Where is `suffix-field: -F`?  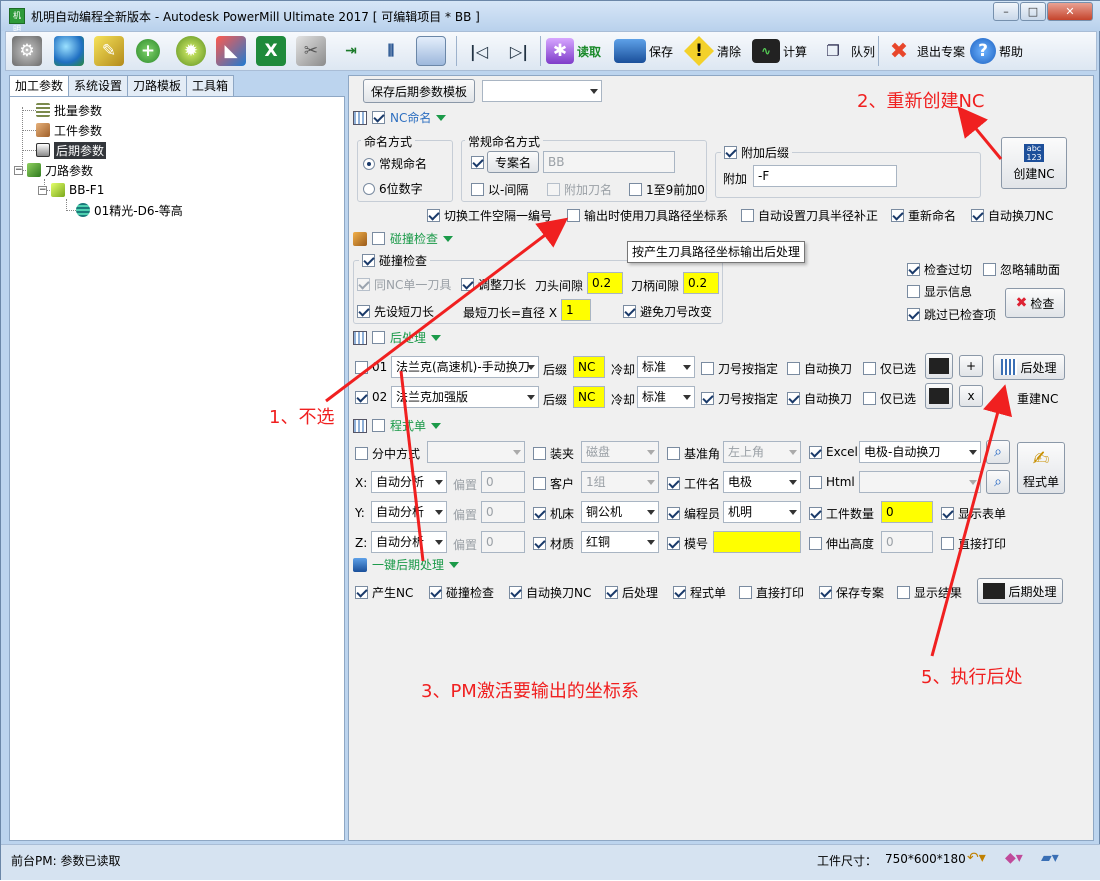
suffix-field: -F is located at coordinates (825, 176).